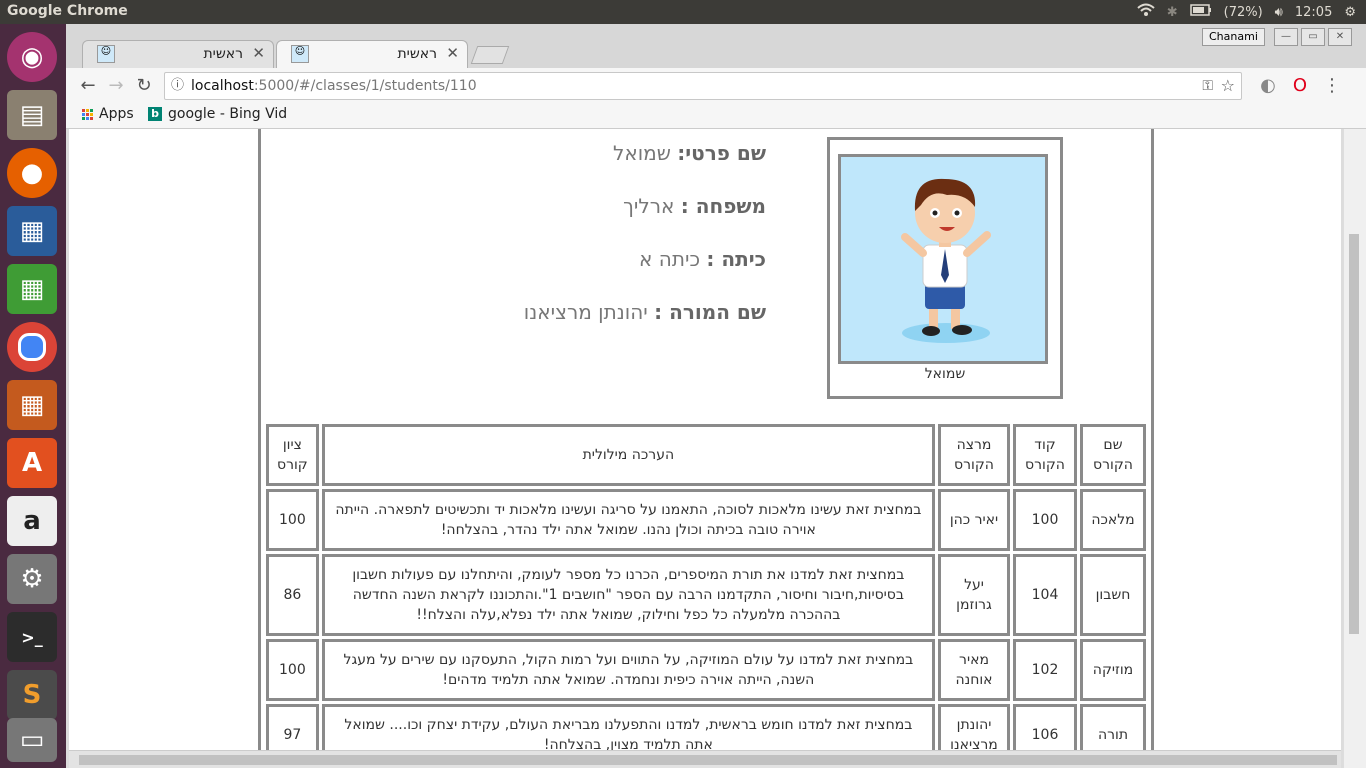 The image size is (1366, 768). Describe the element at coordinates (721, 153) in the screenshot. I see `first-name-label: שם פרטי:` at that location.